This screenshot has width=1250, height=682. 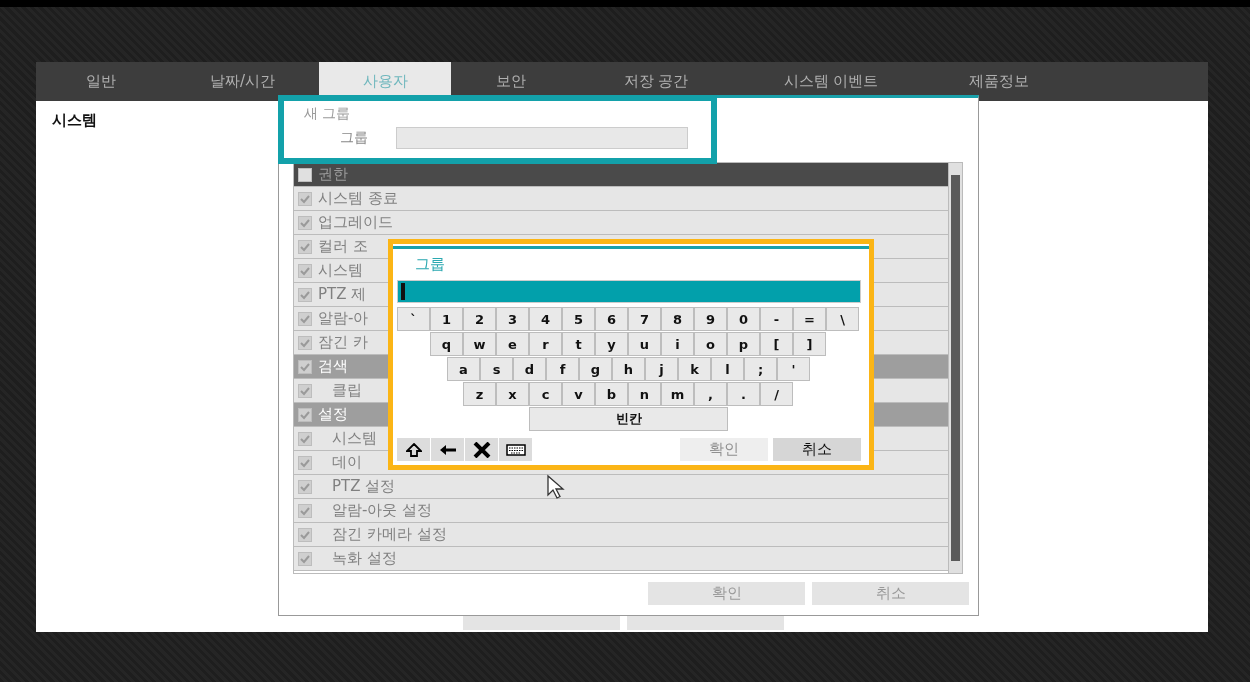 What do you see at coordinates (677, 344) in the screenshot?
I see `key: i` at bounding box center [677, 344].